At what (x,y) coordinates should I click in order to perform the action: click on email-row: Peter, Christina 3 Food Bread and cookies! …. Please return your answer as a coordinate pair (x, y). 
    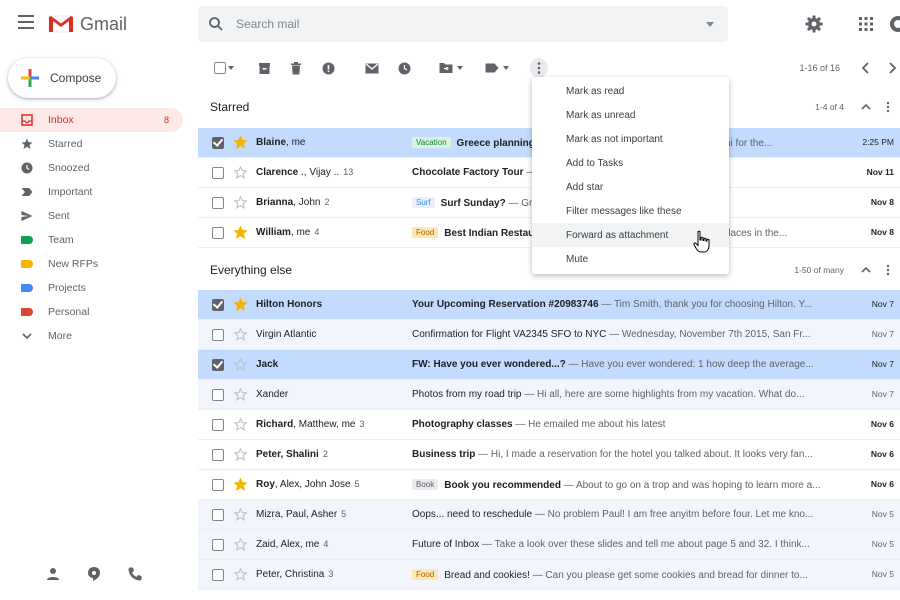
    Looking at the image, I should click on (549, 575).